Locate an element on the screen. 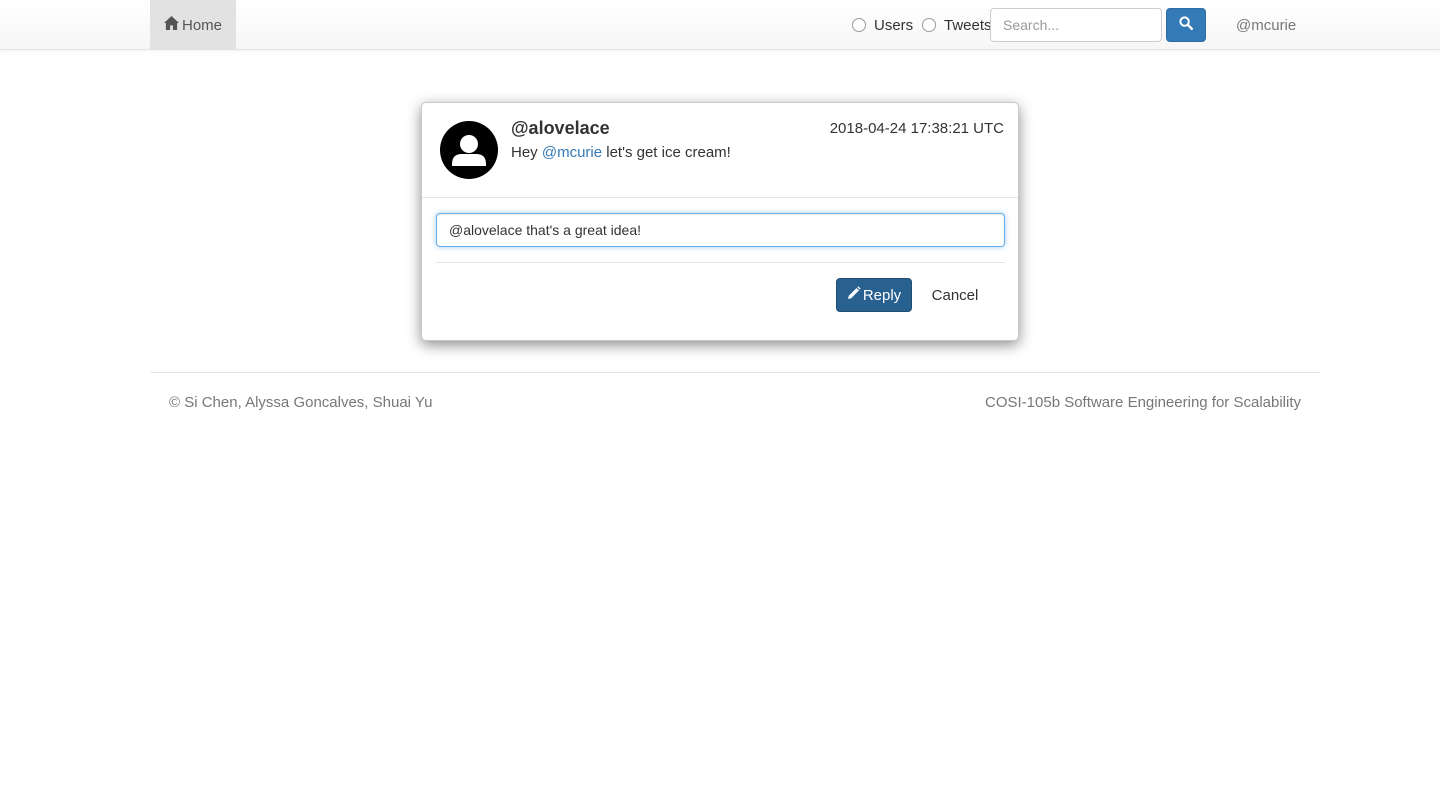 The width and height of the screenshot is (1440, 803). tweet-body: Hey @mcurie let's get ice cream! is located at coordinates (621, 152).